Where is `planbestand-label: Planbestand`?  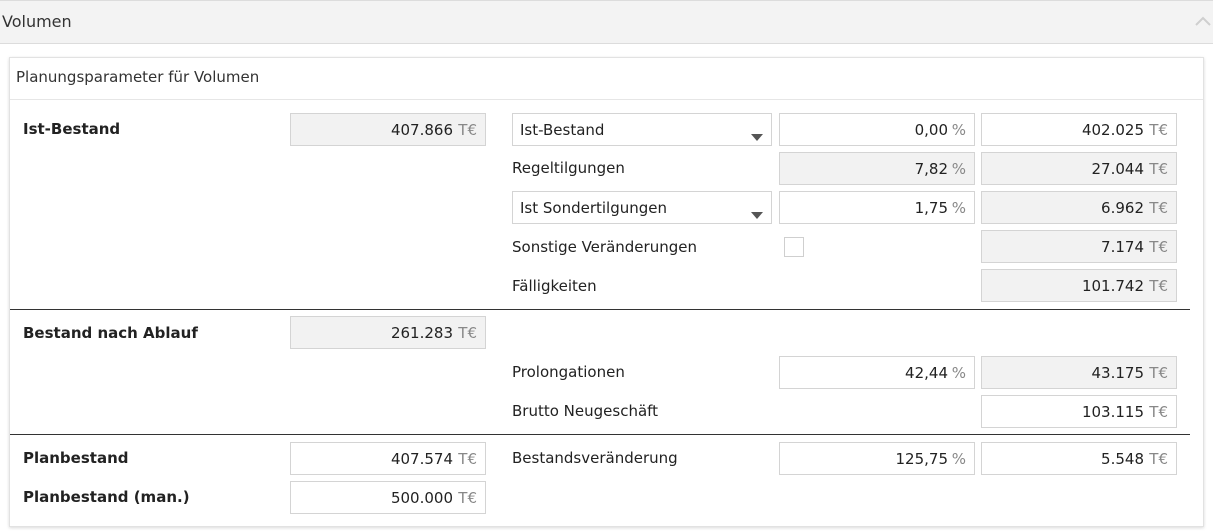 planbestand-label: Planbestand is located at coordinates (76, 458).